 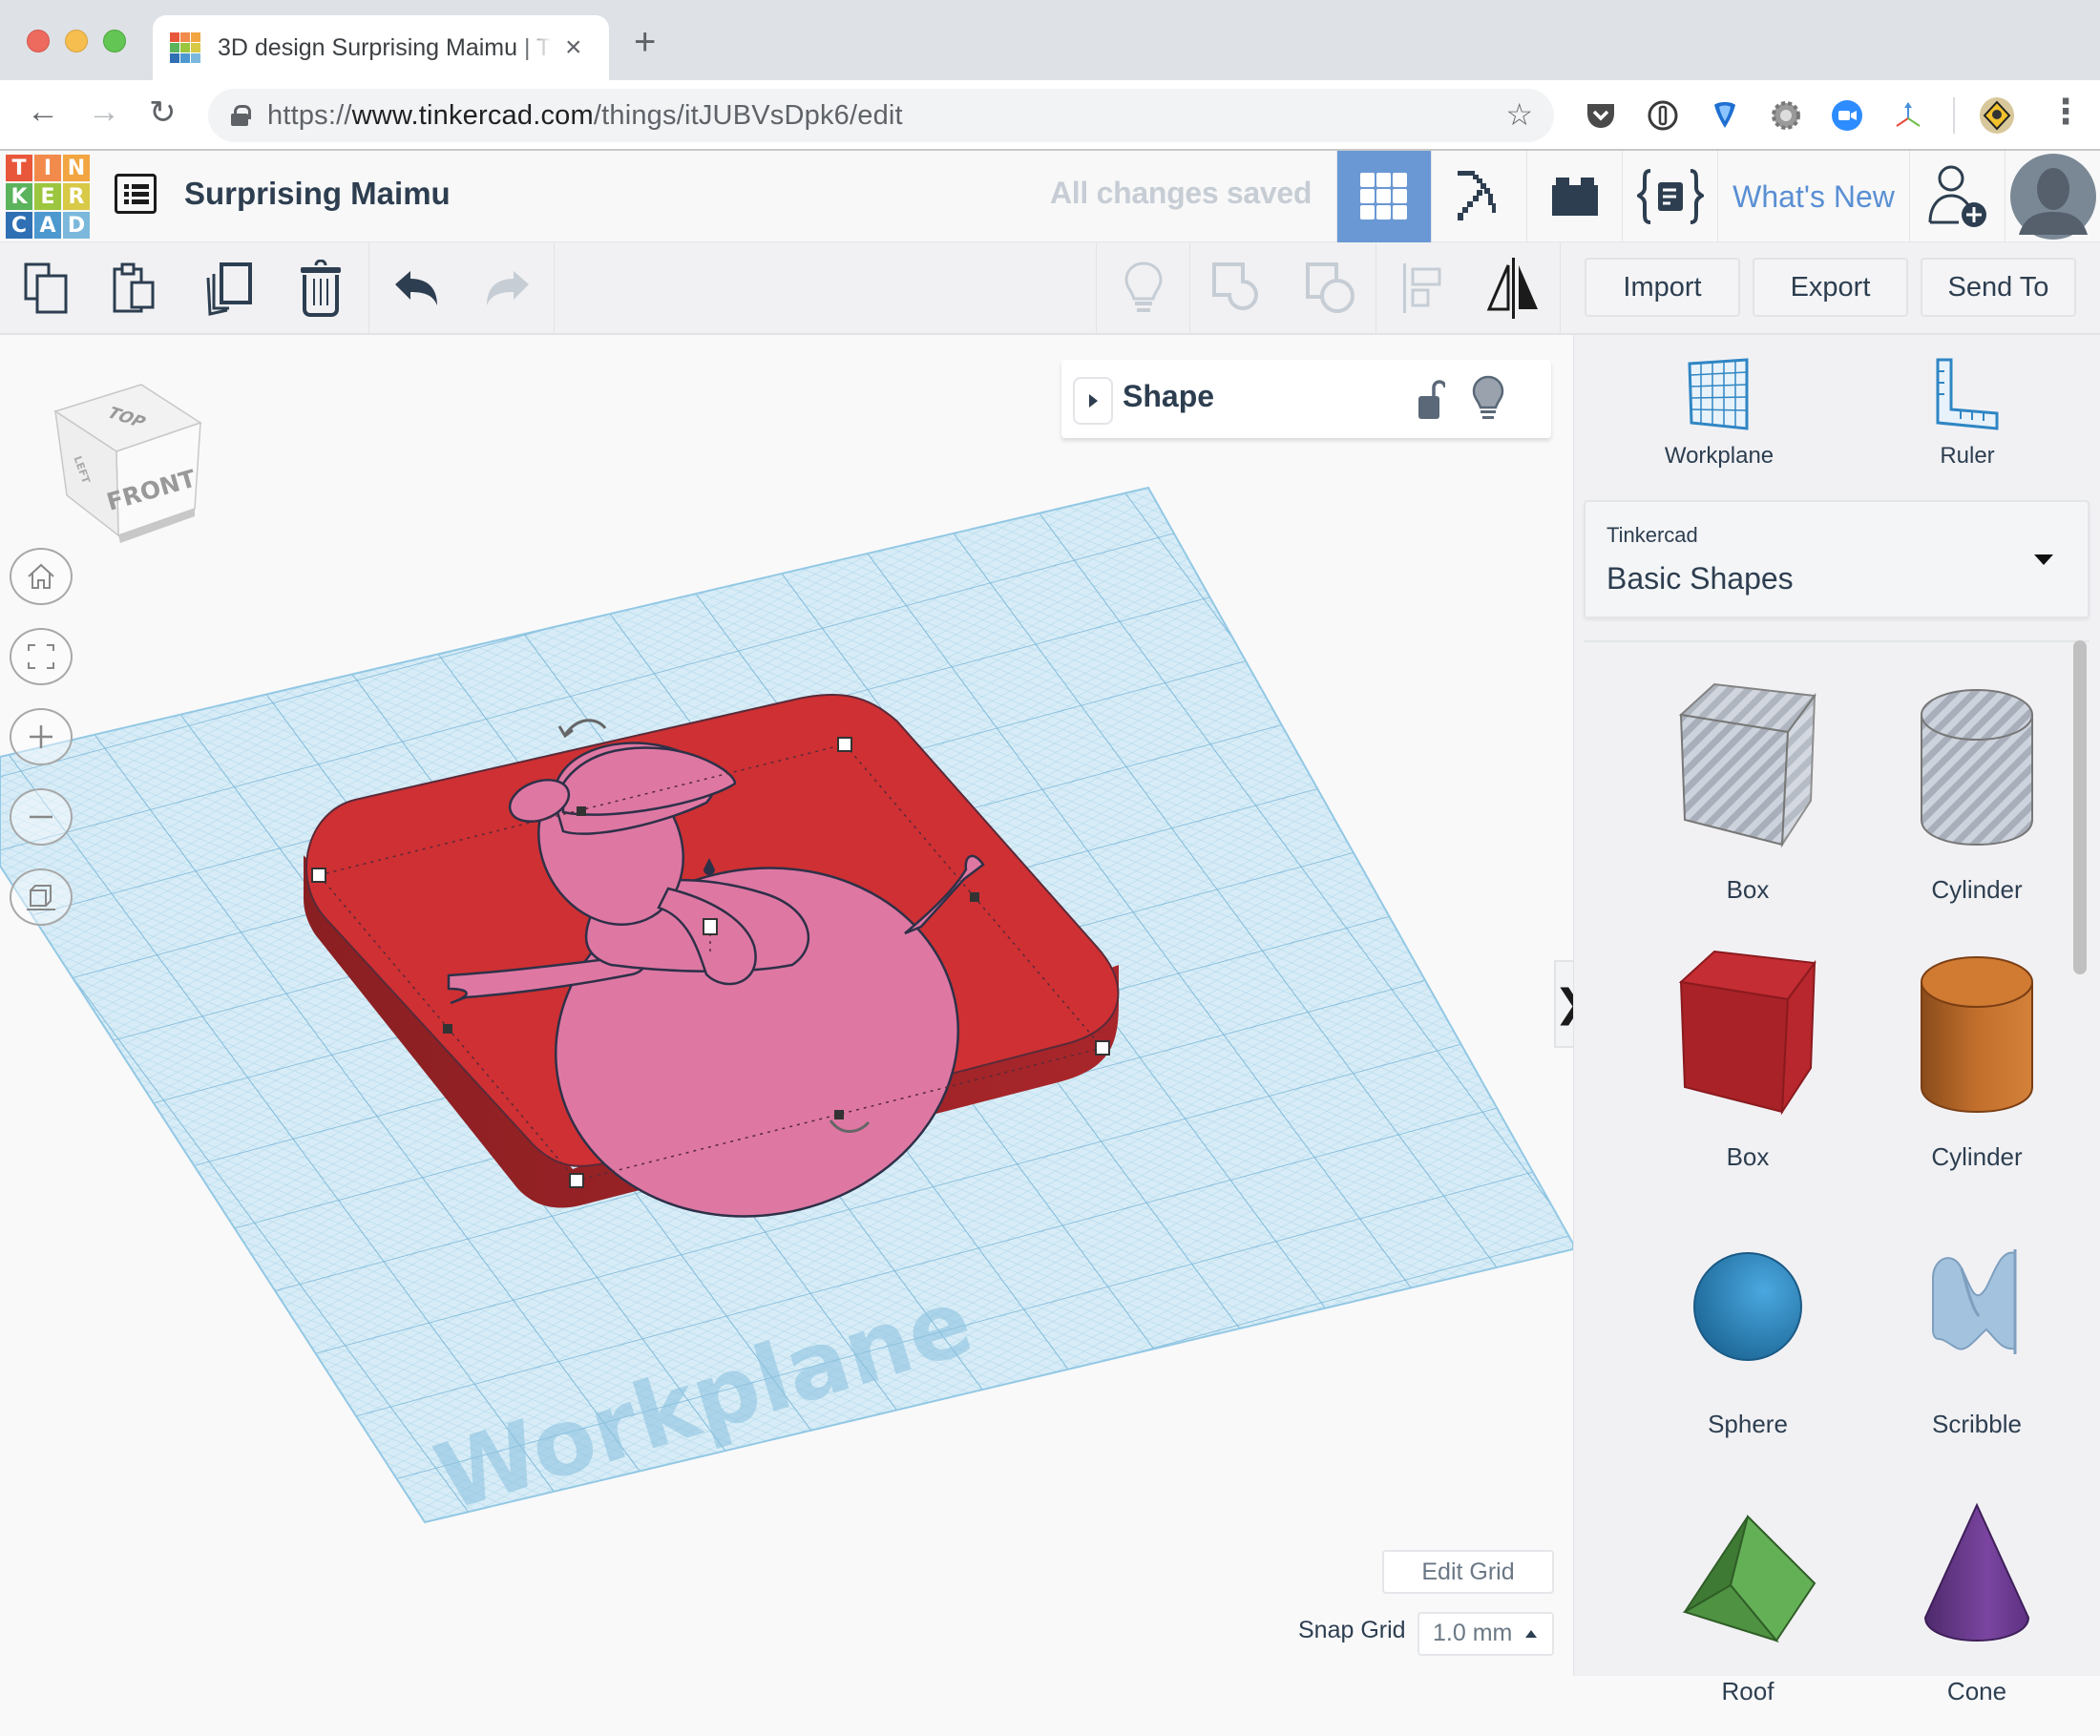 What do you see at coordinates (1330, 288) in the screenshot?
I see `ungroup-button` at bounding box center [1330, 288].